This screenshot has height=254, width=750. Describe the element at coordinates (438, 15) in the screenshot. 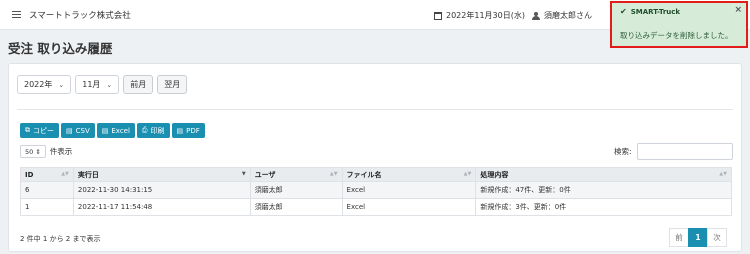

I see `calendar-icon` at that location.